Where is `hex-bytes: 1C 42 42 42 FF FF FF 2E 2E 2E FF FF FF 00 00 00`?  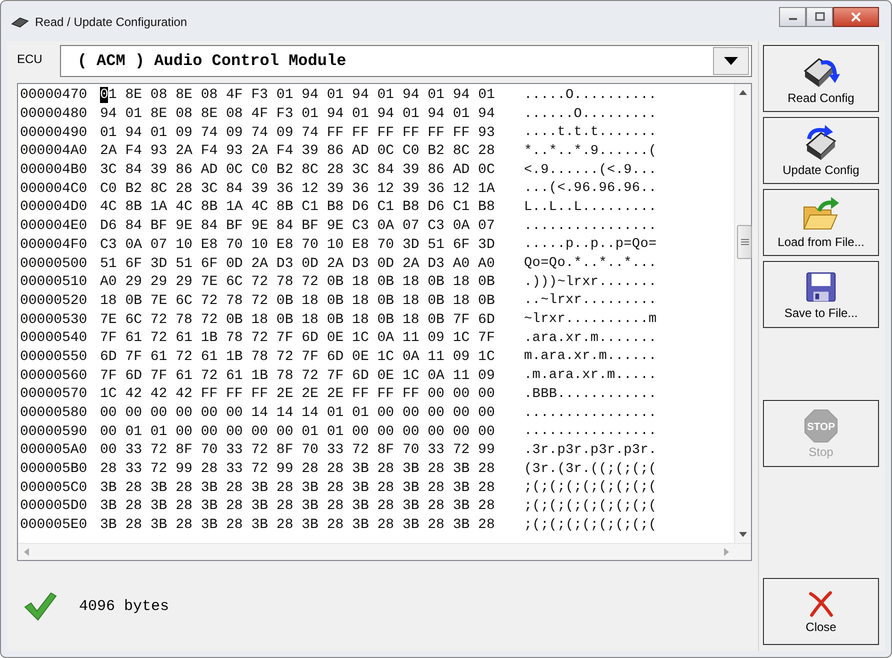
hex-bytes: 1C 42 42 42 FF FF FF 2E 2E 2E FF FF FF 00 00 00 is located at coordinates (298, 394).